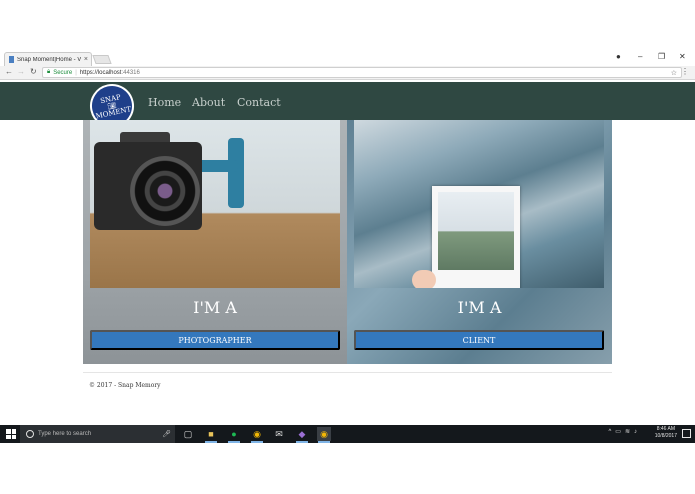  Describe the element at coordinates (640, 56) in the screenshot. I see `minimize-button: –` at that location.